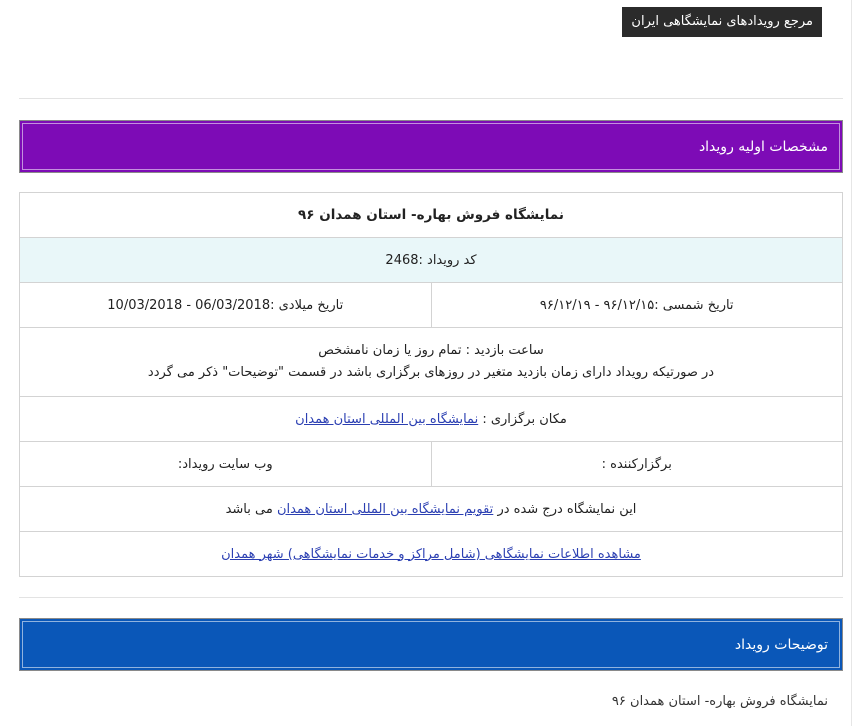 The height and width of the screenshot is (726, 864). What do you see at coordinates (567, 509) in the screenshot?
I see `calendar-prefix: این نمایشگاه درج شده در` at bounding box center [567, 509].